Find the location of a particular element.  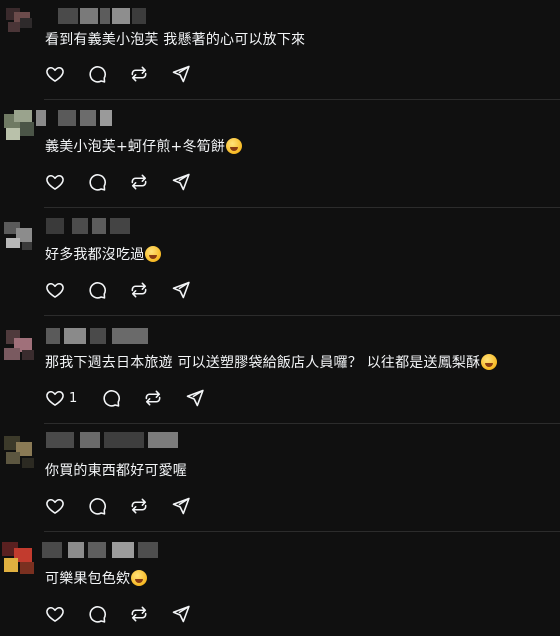

laughing-tears-face-emoji is located at coordinates (139, 578).